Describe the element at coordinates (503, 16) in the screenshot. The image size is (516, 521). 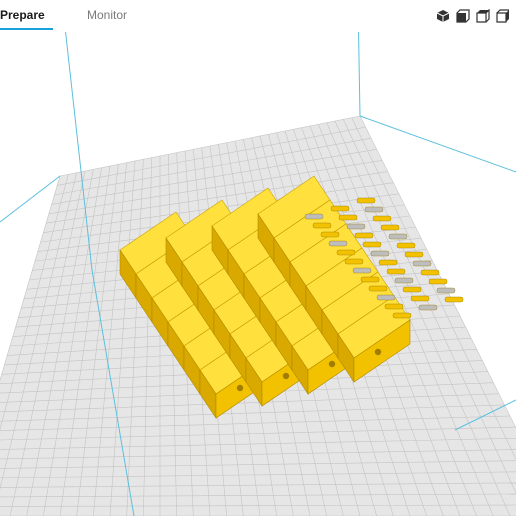
I see `side-view-icon` at that location.